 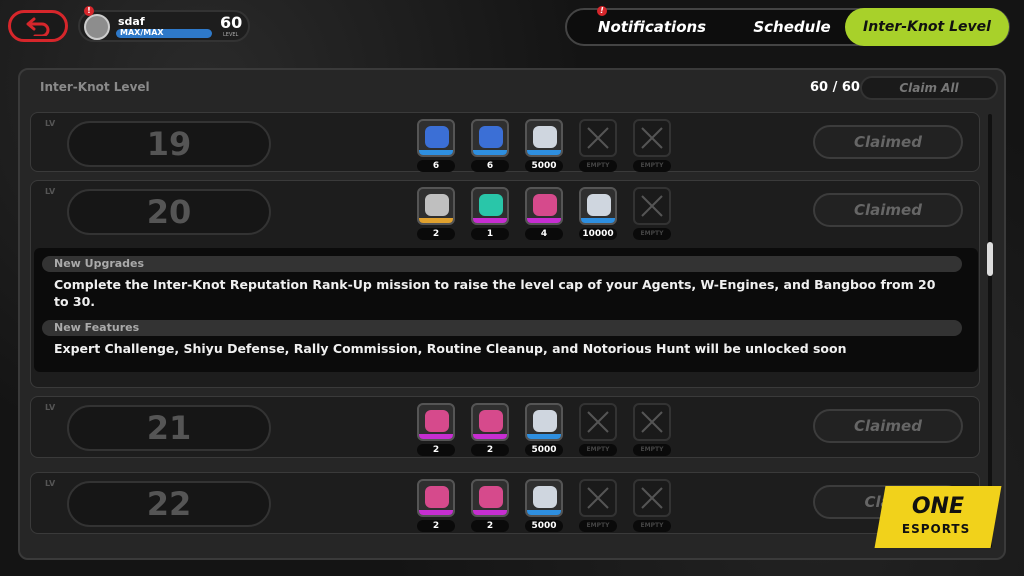 I want to click on player-level-label: LEVEL, so click(x=231, y=35).